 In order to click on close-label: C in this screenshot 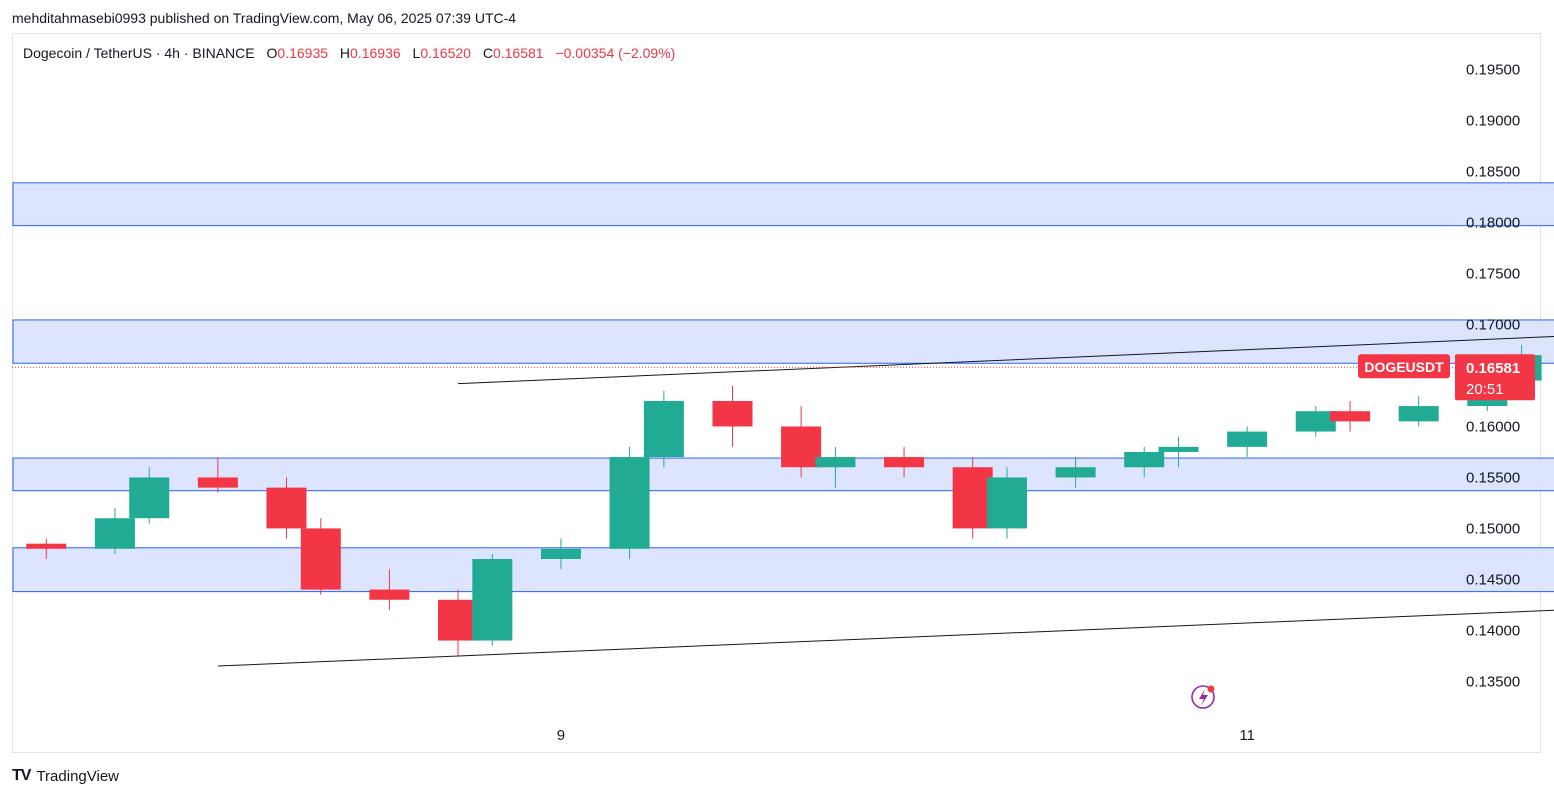, I will do `click(487, 53)`.